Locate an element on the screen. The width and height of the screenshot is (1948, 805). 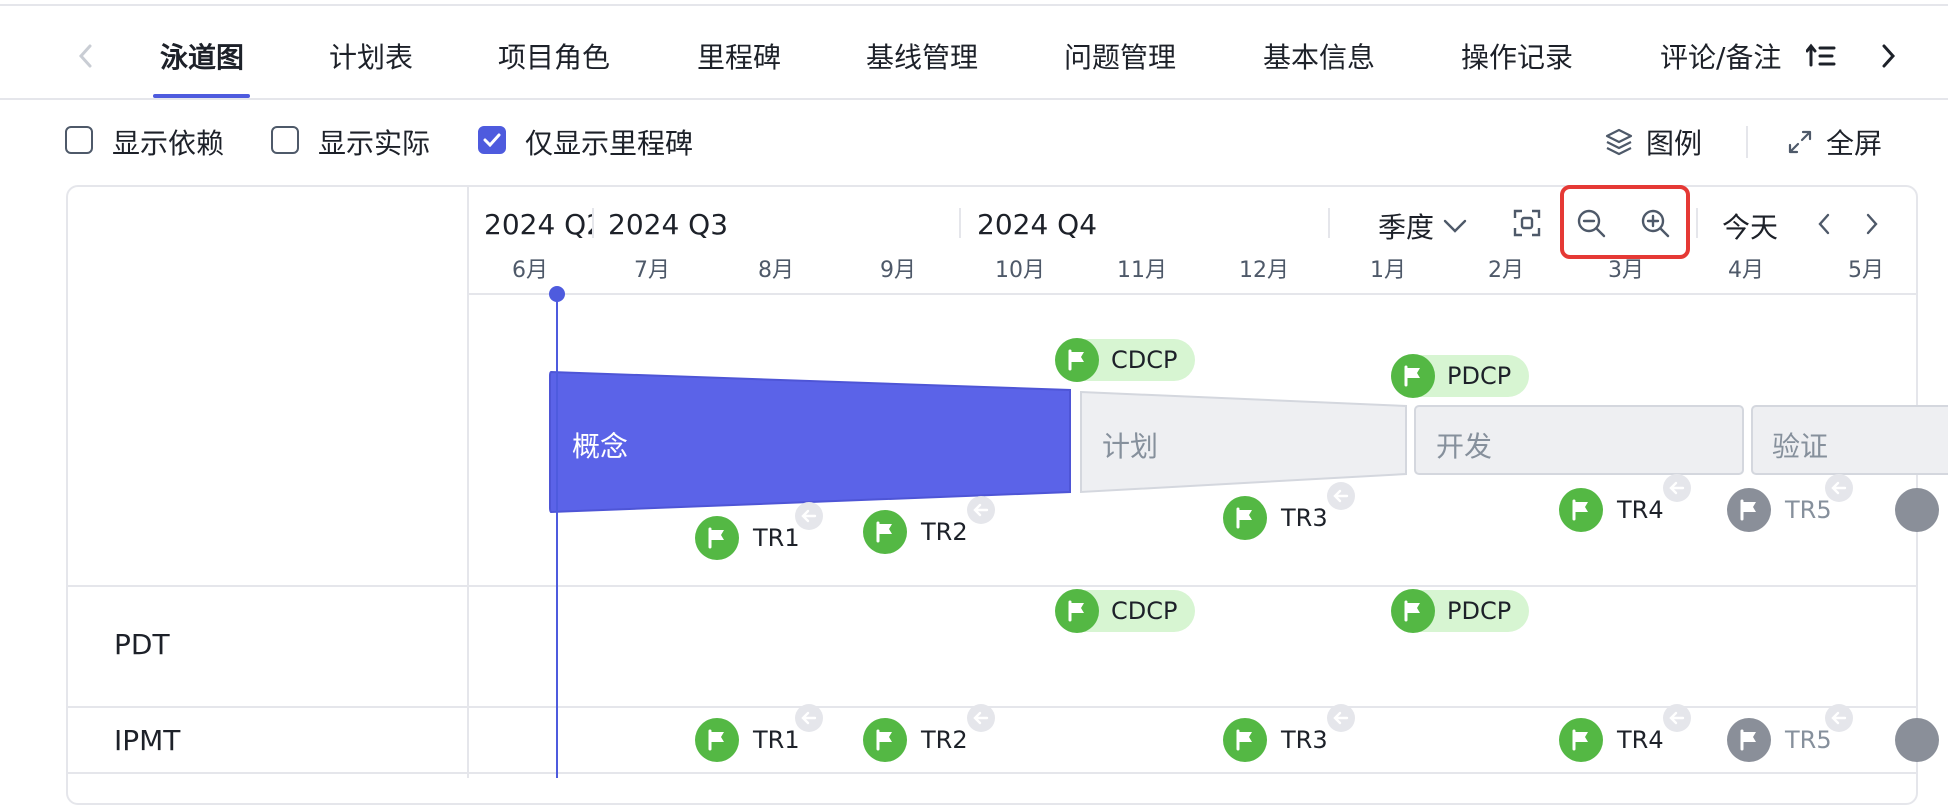
milestone-tr4: TR4 is located at coordinates (1625, 503).